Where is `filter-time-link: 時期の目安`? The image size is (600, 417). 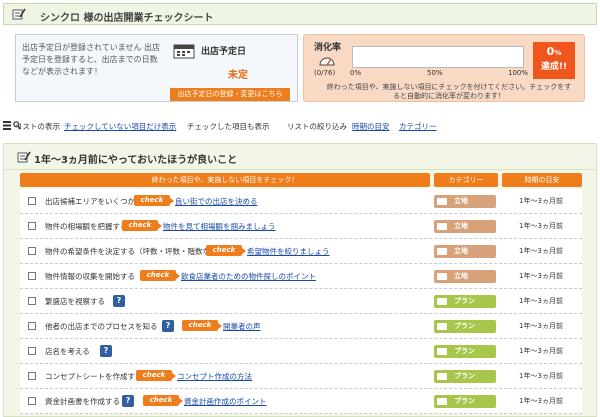 filter-time-link: 時期の目安 is located at coordinates (371, 126).